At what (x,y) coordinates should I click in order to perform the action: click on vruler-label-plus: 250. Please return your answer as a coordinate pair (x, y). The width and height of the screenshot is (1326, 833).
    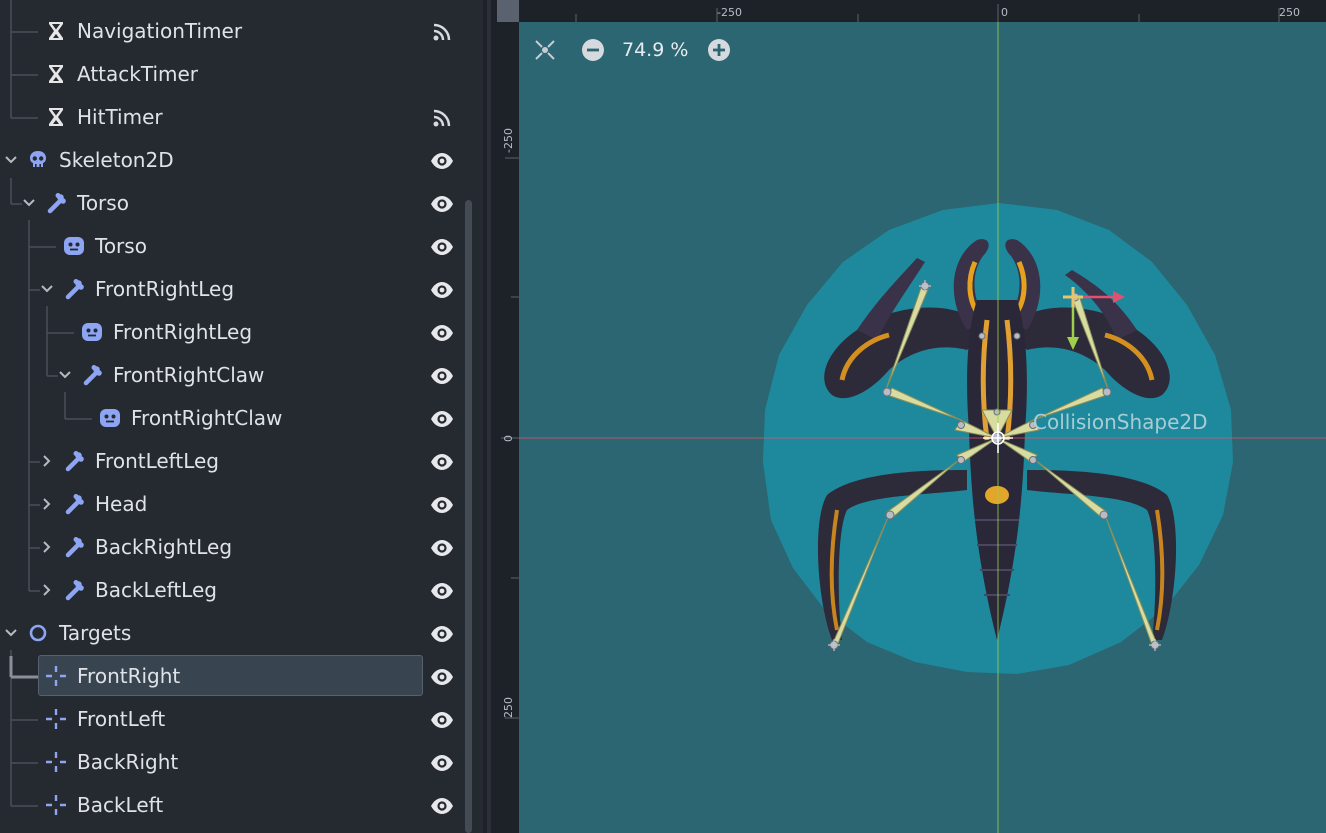
    Looking at the image, I should click on (508, 707).